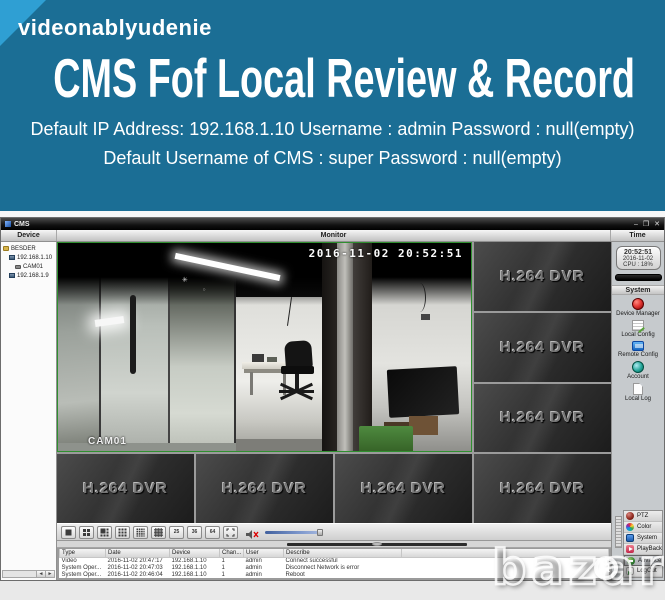 Image resolution: width=665 pixels, height=600 pixels. What do you see at coordinates (320, 532) in the screenshot?
I see `volume-slider-handle` at bounding box center [320, 532].